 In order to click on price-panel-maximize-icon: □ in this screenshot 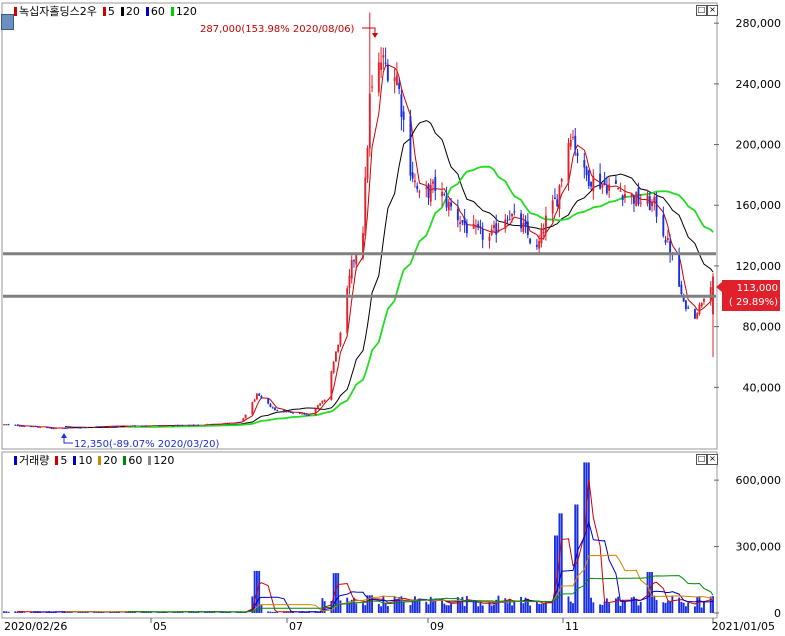, I will do `click(701, 10)`.